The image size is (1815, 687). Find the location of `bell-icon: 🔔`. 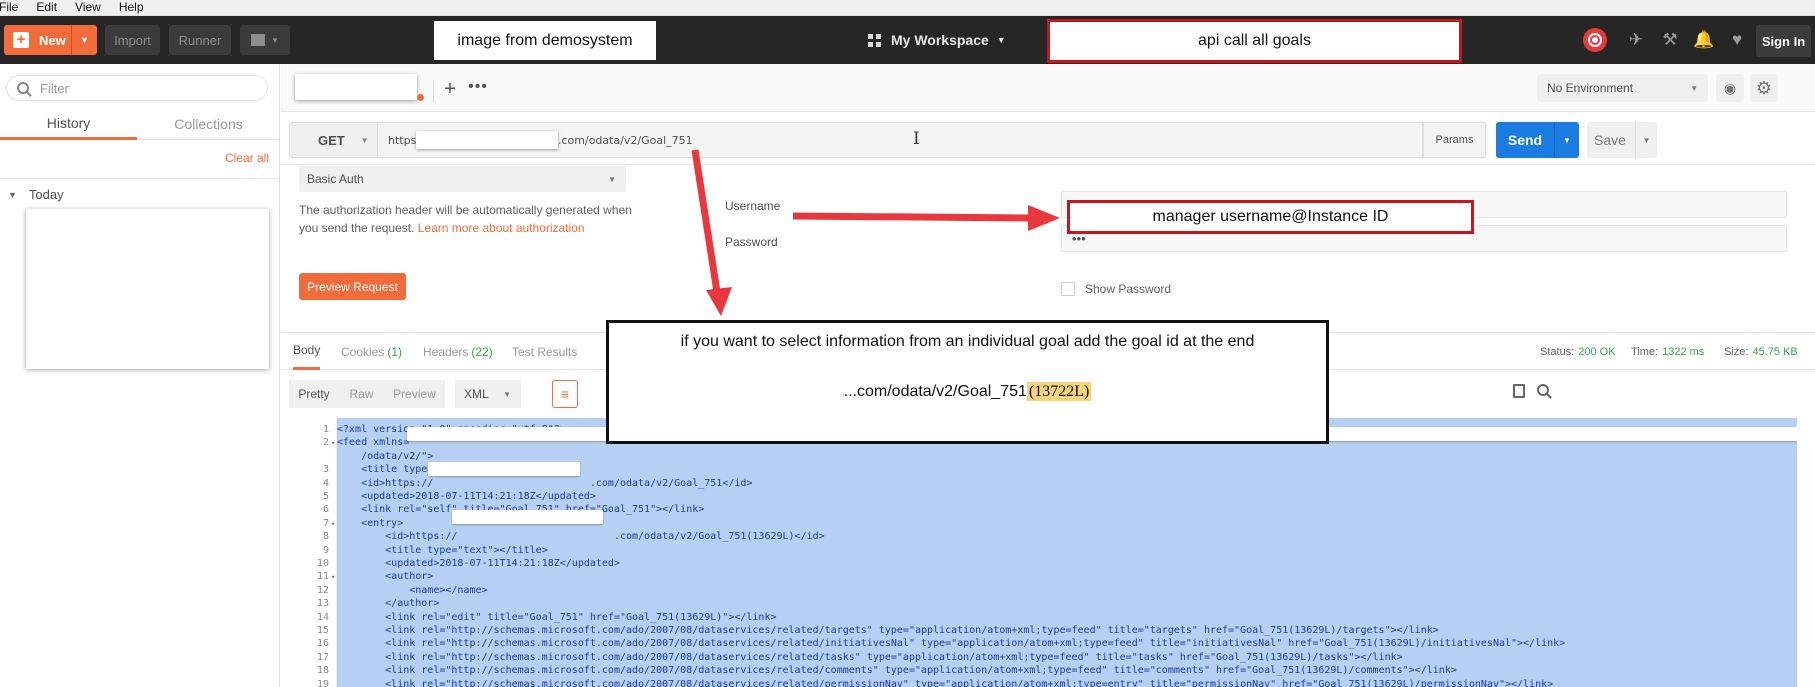

bell-icon: 🔔 is located at coordinates (1704, 40).